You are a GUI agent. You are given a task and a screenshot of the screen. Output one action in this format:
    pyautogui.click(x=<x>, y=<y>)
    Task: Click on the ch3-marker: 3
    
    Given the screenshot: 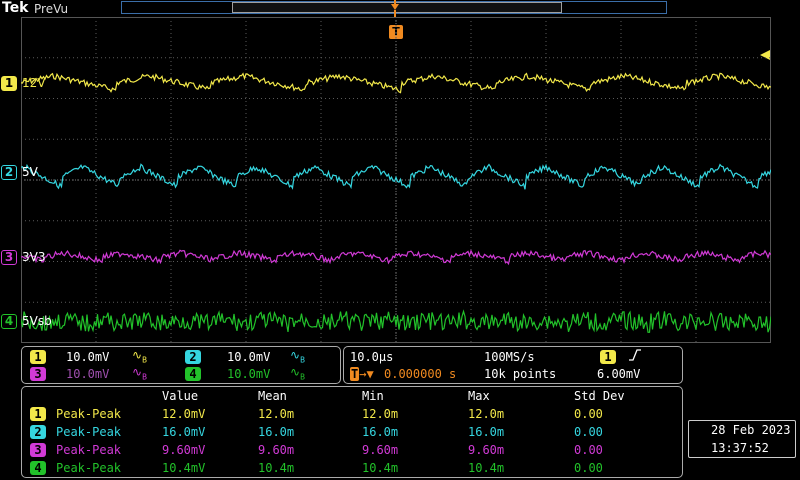 What is the action you would take?
    pyautogui.click(x=9, y=257)
    